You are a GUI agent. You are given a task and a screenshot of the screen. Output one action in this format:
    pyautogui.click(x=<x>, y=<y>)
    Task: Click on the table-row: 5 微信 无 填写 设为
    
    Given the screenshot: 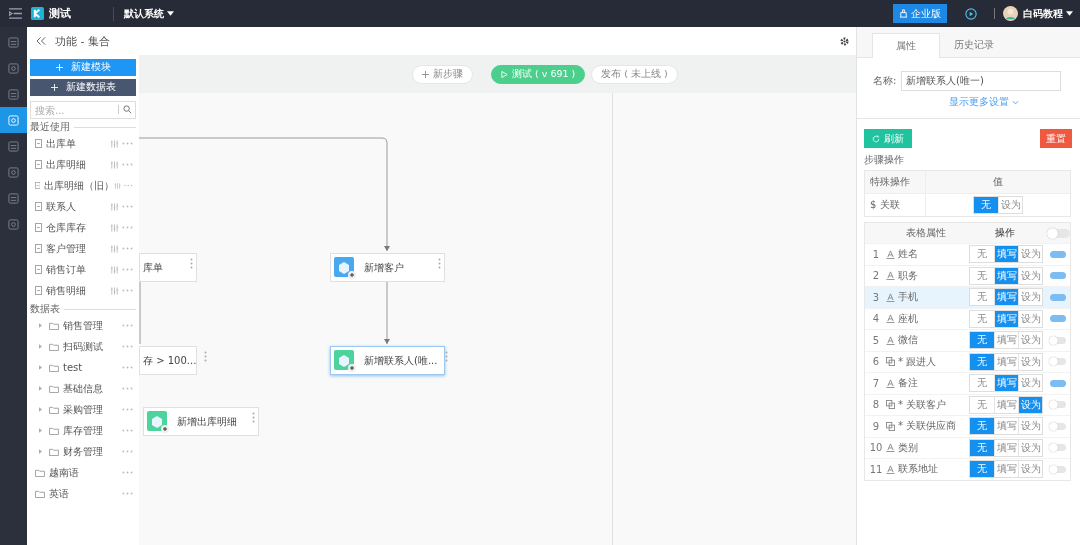 What is the action you would take?
    pyautogui.click(x=967, y=340)
    